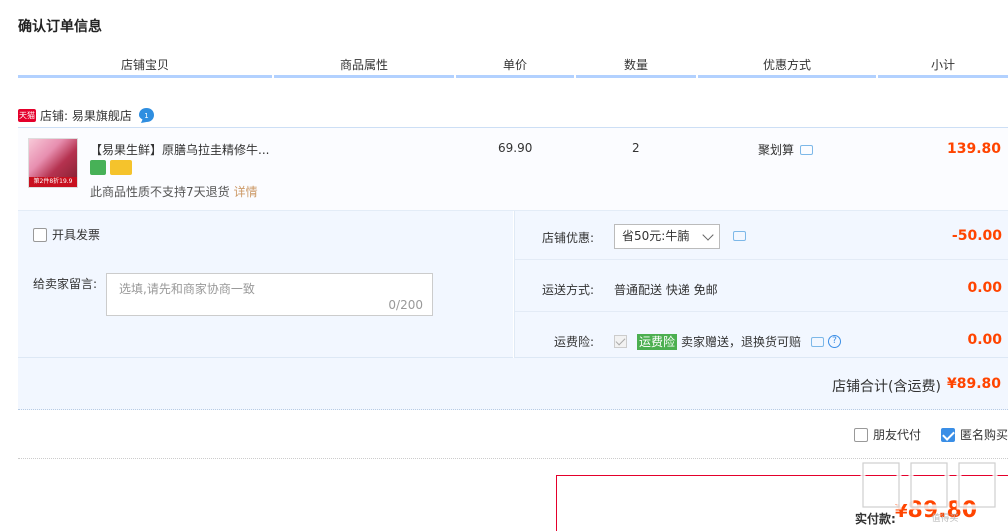 The width and height of the screenshot is (1008, 531). Describe the element at coordinates (246, 192) in the screenshot. I see `details-link: 详情` at that location.